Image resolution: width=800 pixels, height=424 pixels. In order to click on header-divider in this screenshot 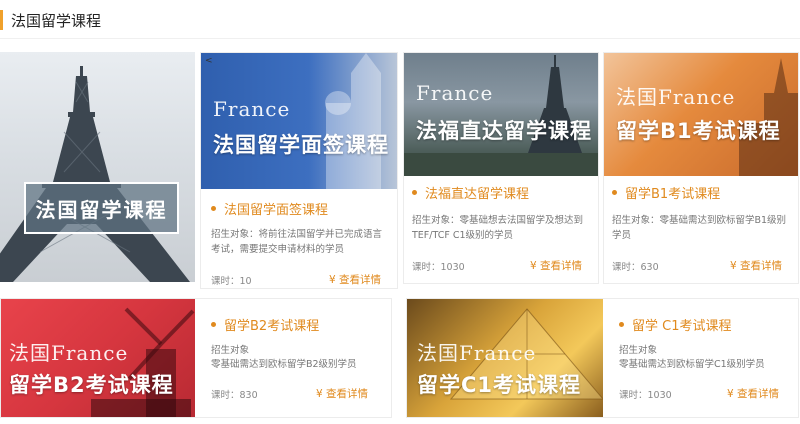, I will do `click(400, 38)`.